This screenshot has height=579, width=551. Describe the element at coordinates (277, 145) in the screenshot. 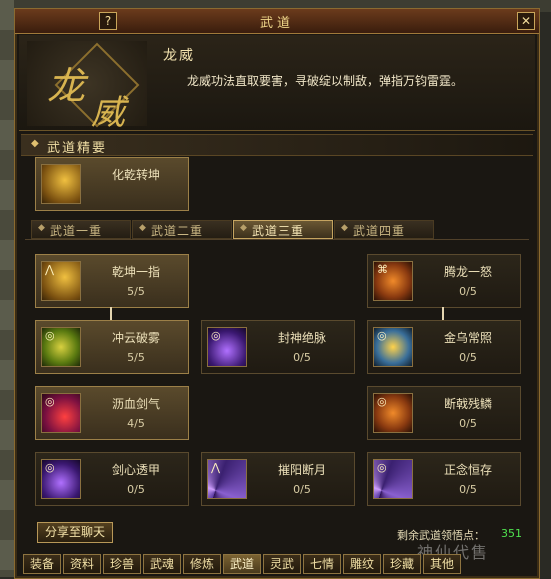

I see `essence-section-header: ◆ 武道精要` at that location.